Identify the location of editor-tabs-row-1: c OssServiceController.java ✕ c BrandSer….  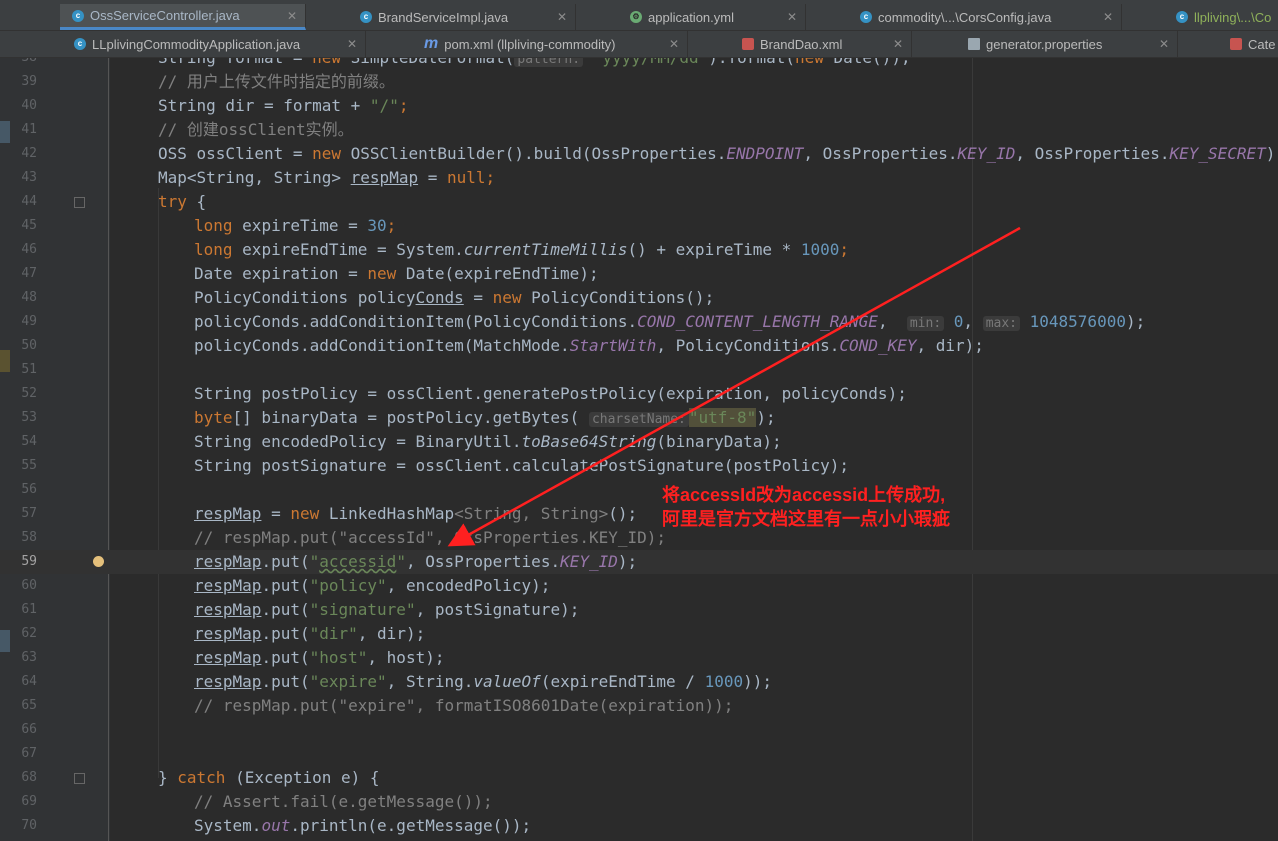
(639, 17).